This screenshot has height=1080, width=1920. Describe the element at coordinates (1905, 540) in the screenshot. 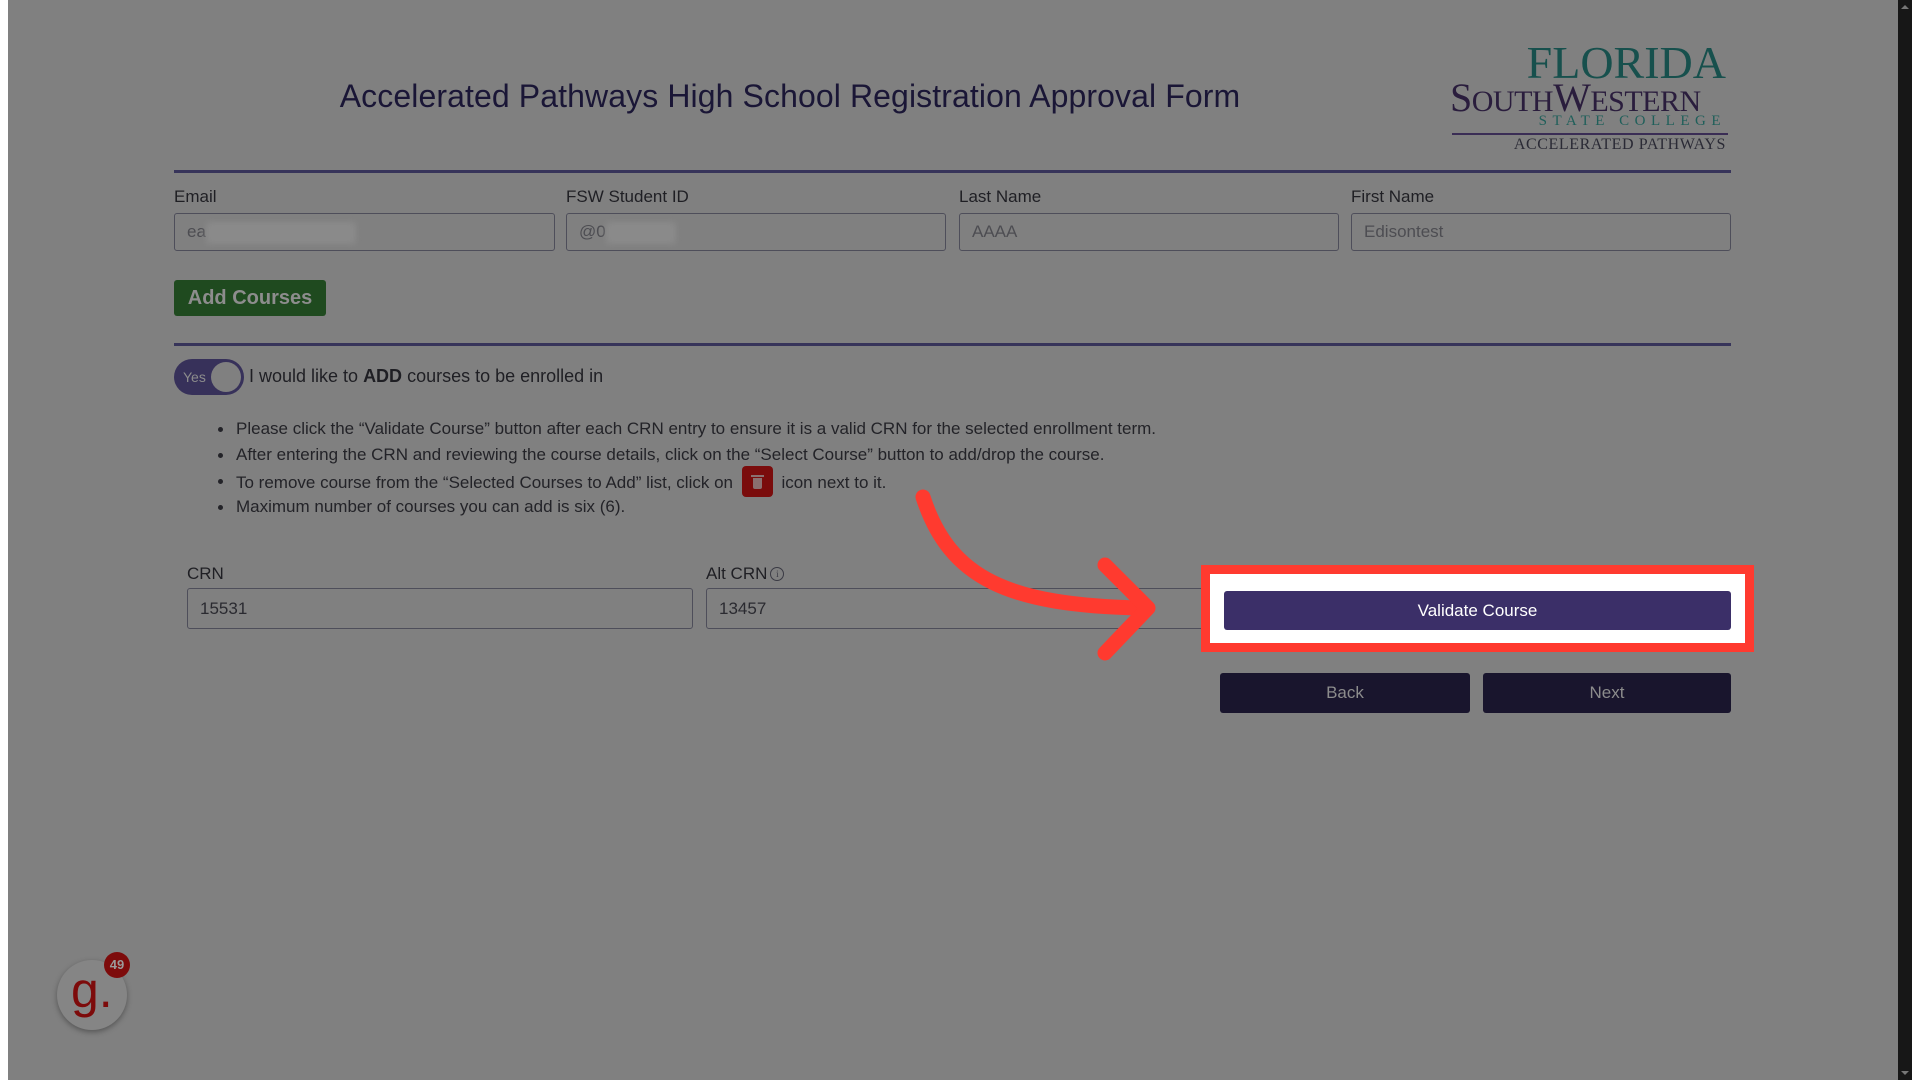

I see `vertical-scrollbar` at that location.